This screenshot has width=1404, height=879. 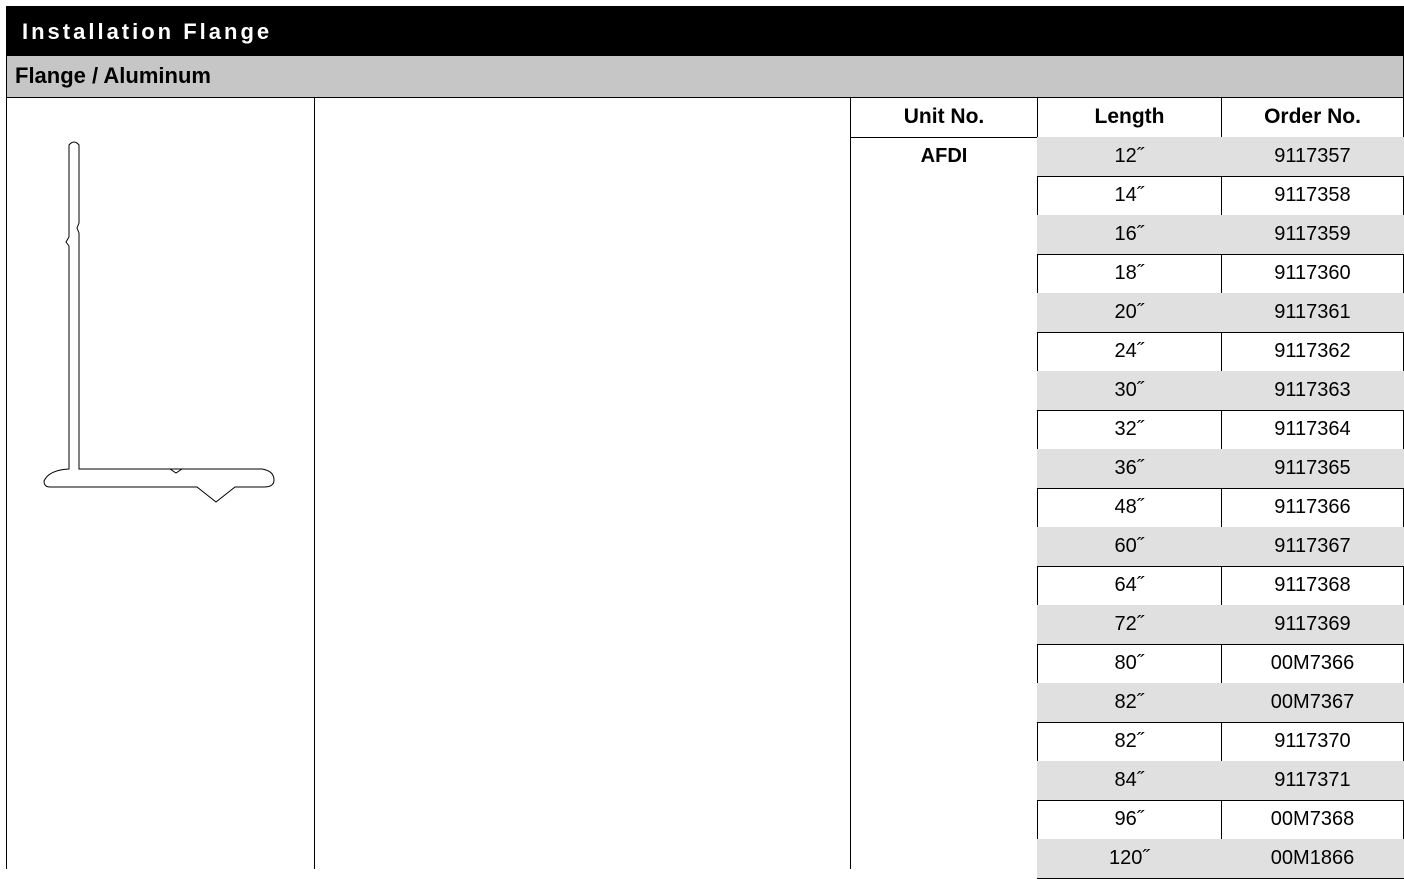 What do you see at coordinates (1220, 702) in the screenshot?
I see `table-row: 82˝ 00M7367` at bounding box center [1220, 702].